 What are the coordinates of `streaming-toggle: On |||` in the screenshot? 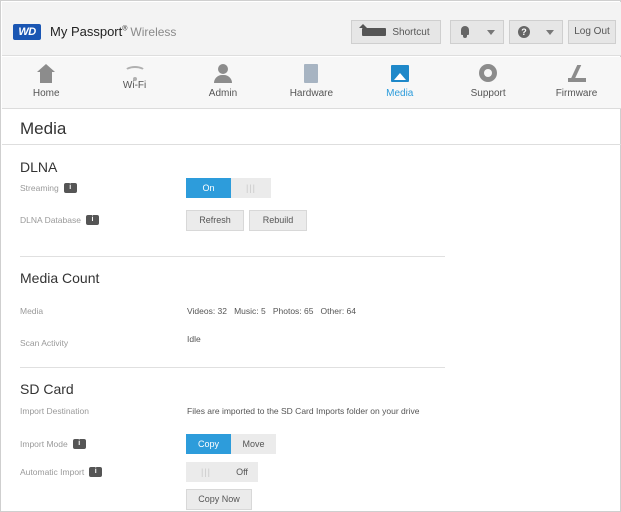 It's located at (228, 188).